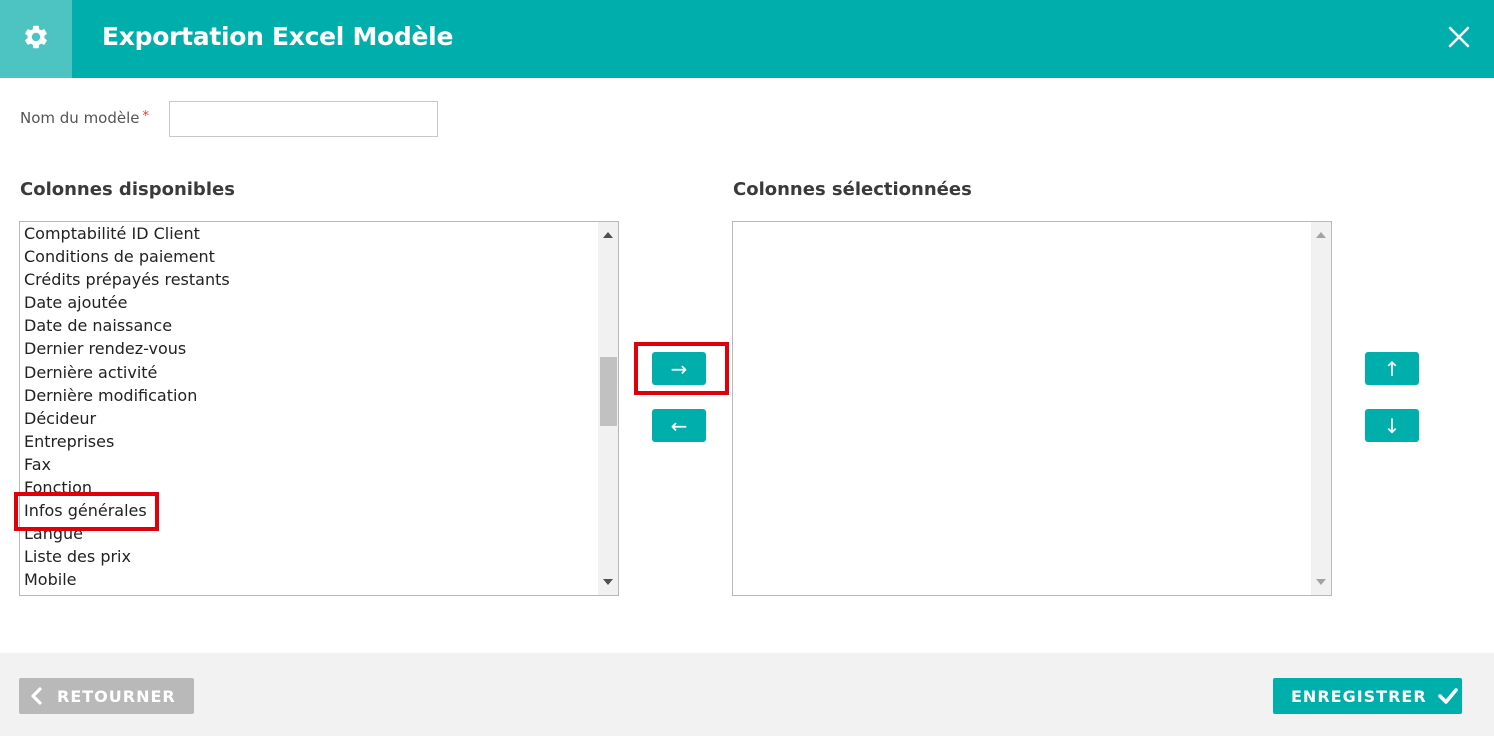 The height and width of the screenshot is (736, 1494). I want to click on list-item: Date ajoutée, so click(309, 302).